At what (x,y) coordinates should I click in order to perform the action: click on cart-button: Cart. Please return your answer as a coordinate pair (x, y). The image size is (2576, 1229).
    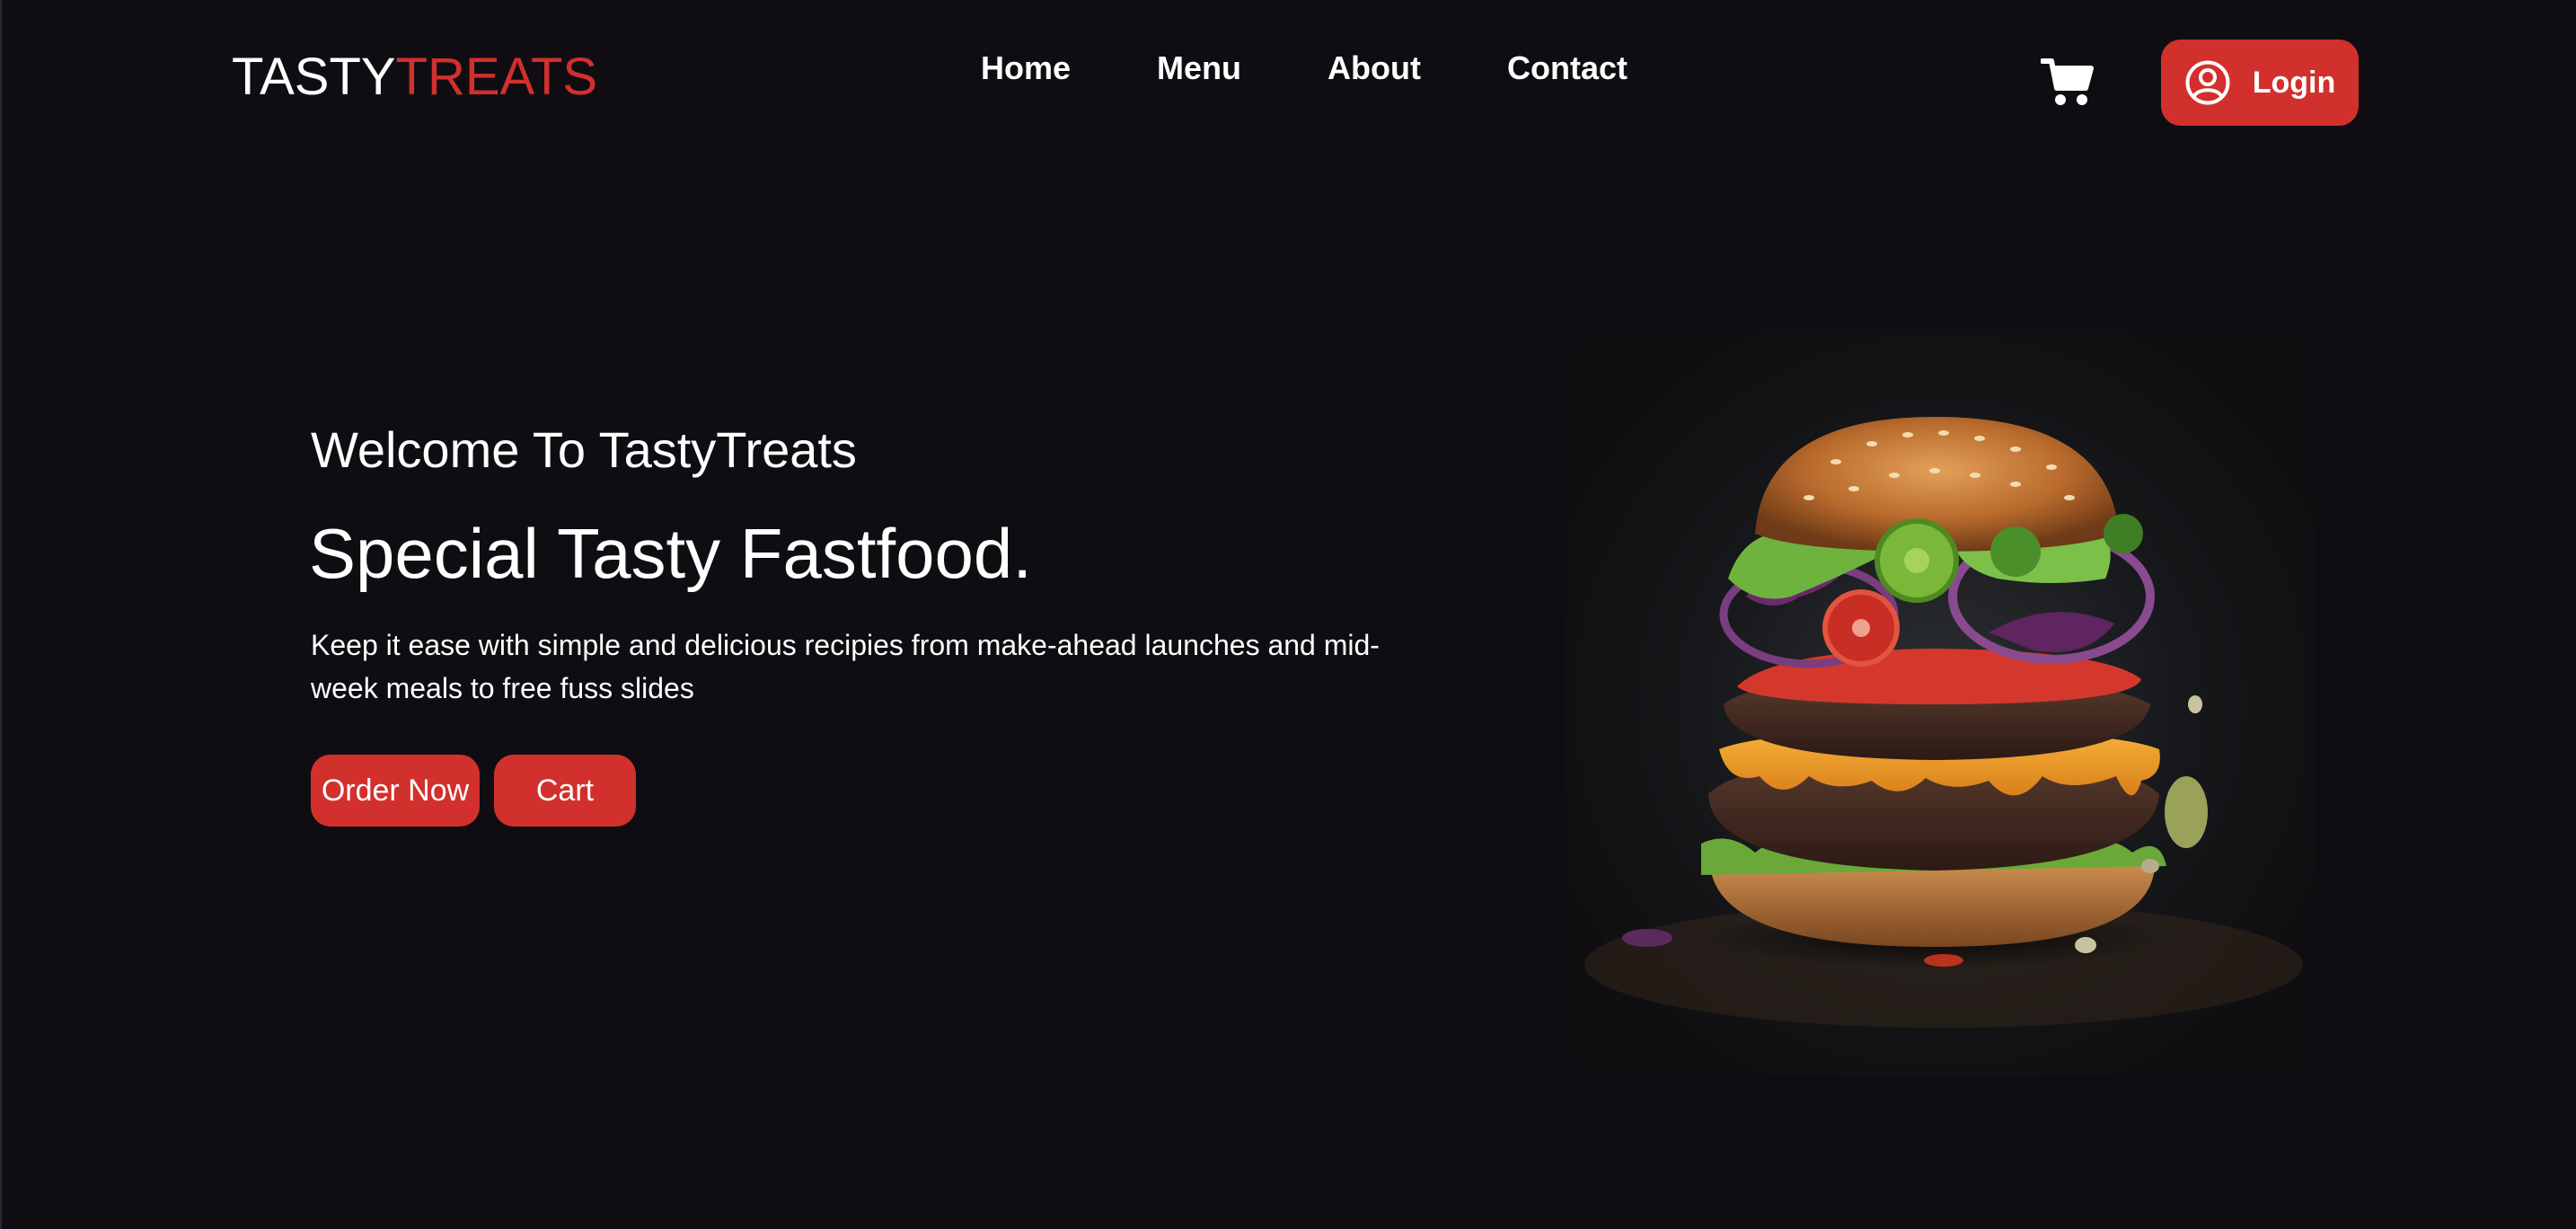
    Looking at the image, I should click on (565, 791).